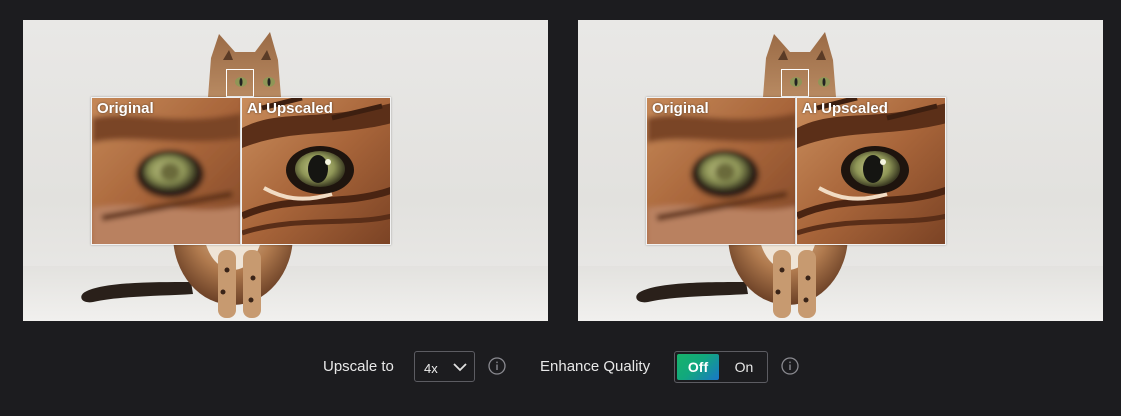 This screenshot has width=1121, height=416. Describe the element at coordinates (744, 367) in the screenshot. I see `toggle-on-option: On` at that location.